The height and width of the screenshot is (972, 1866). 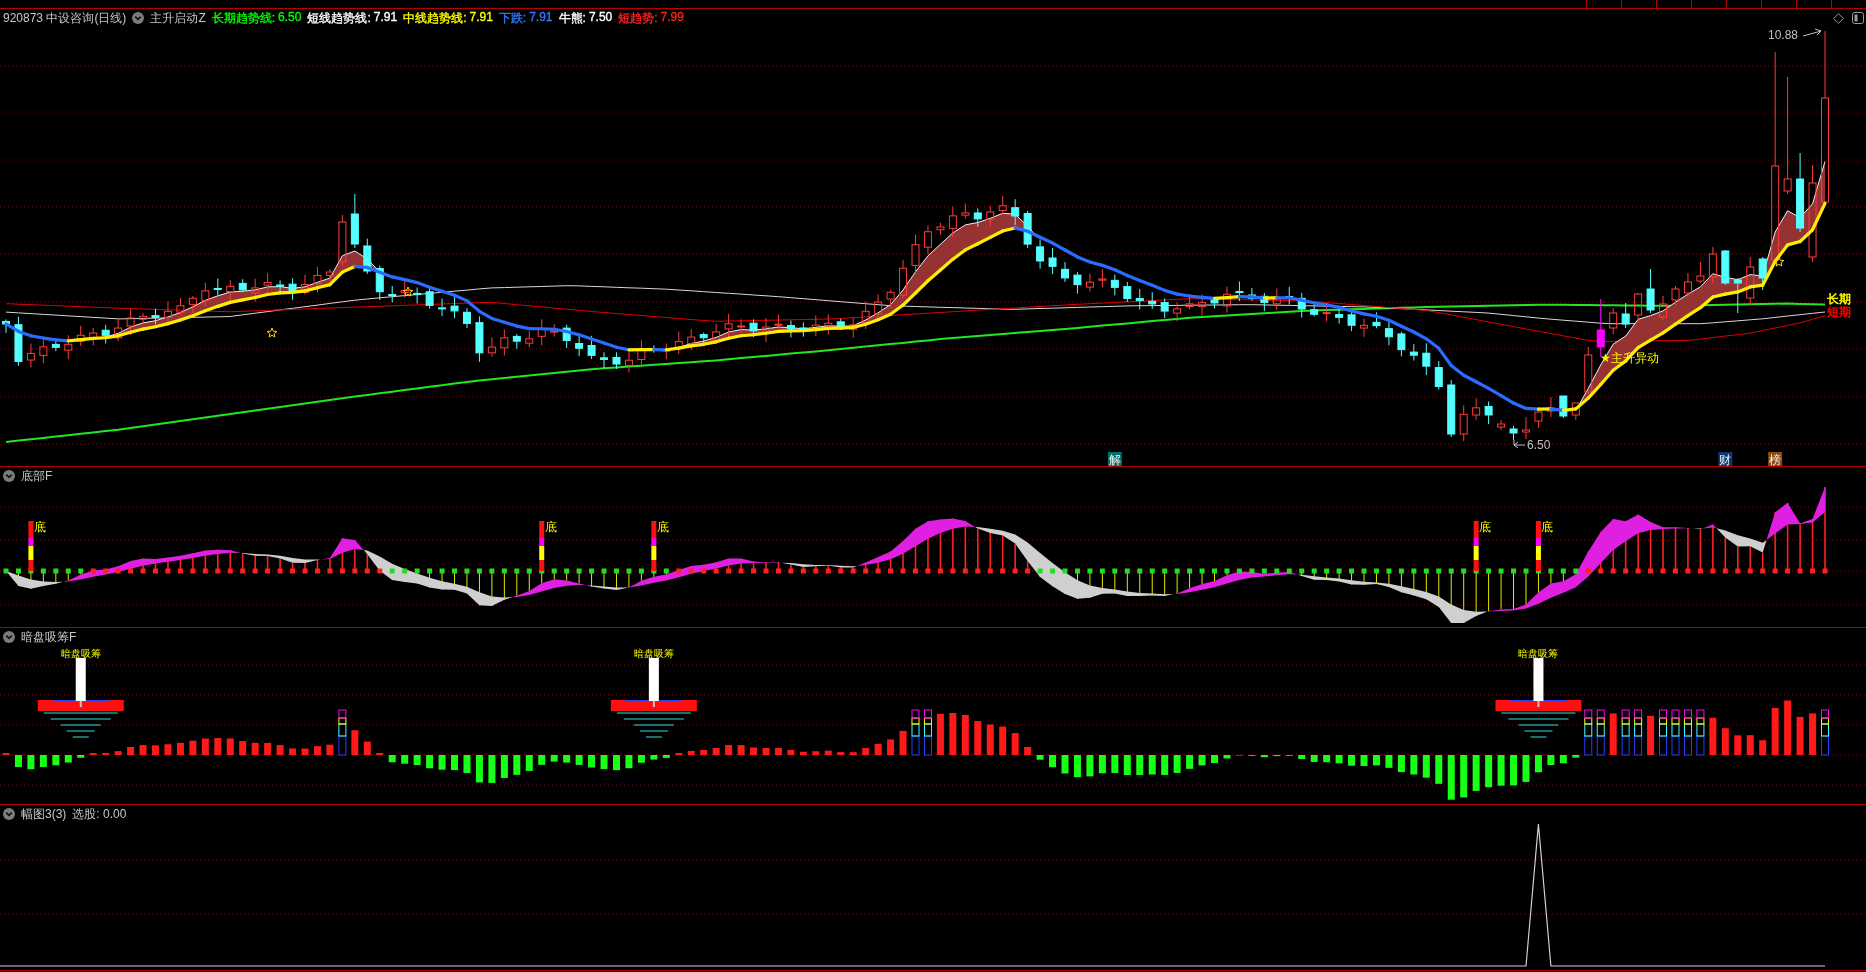 What do you see at coordinates (1539, 445) in the screenshot?
I see `price-label: 6.50` at bounding box center [1539, 445].